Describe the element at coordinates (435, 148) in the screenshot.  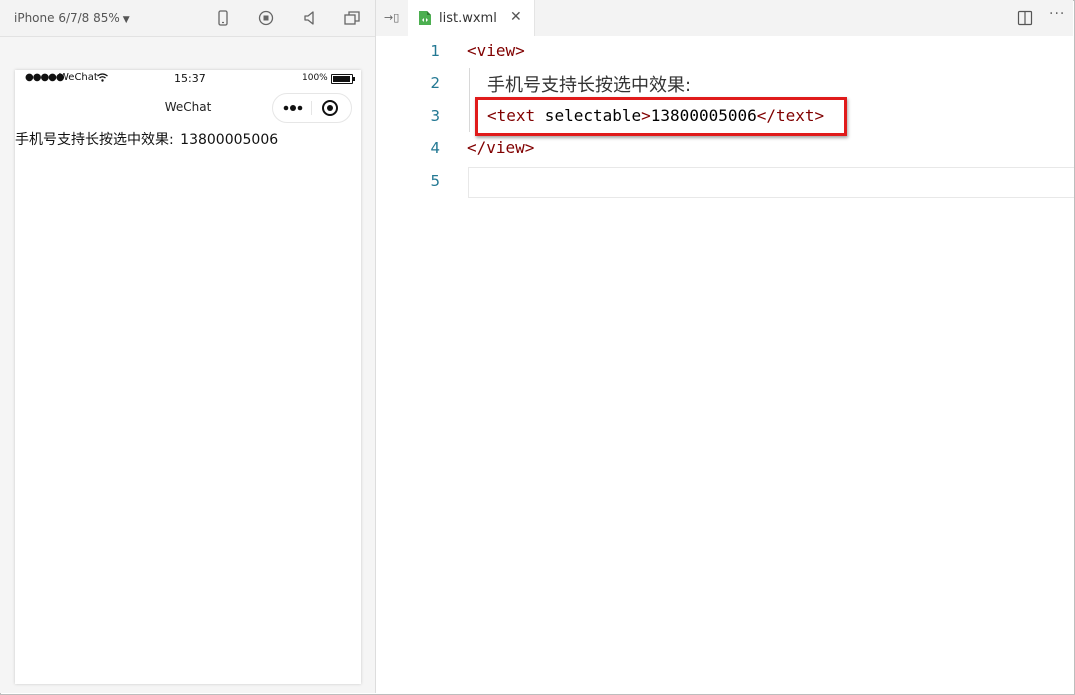
I see `line-number: 4` at that location.